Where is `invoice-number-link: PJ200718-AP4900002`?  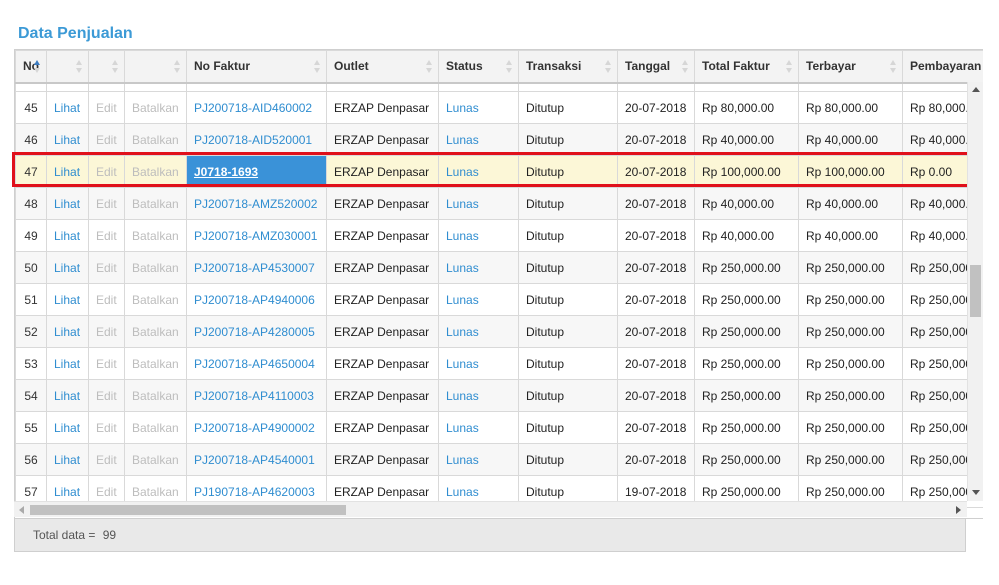 invoice-number-link: PJ200718-AP4900002 is located at coordinates (254, 428).